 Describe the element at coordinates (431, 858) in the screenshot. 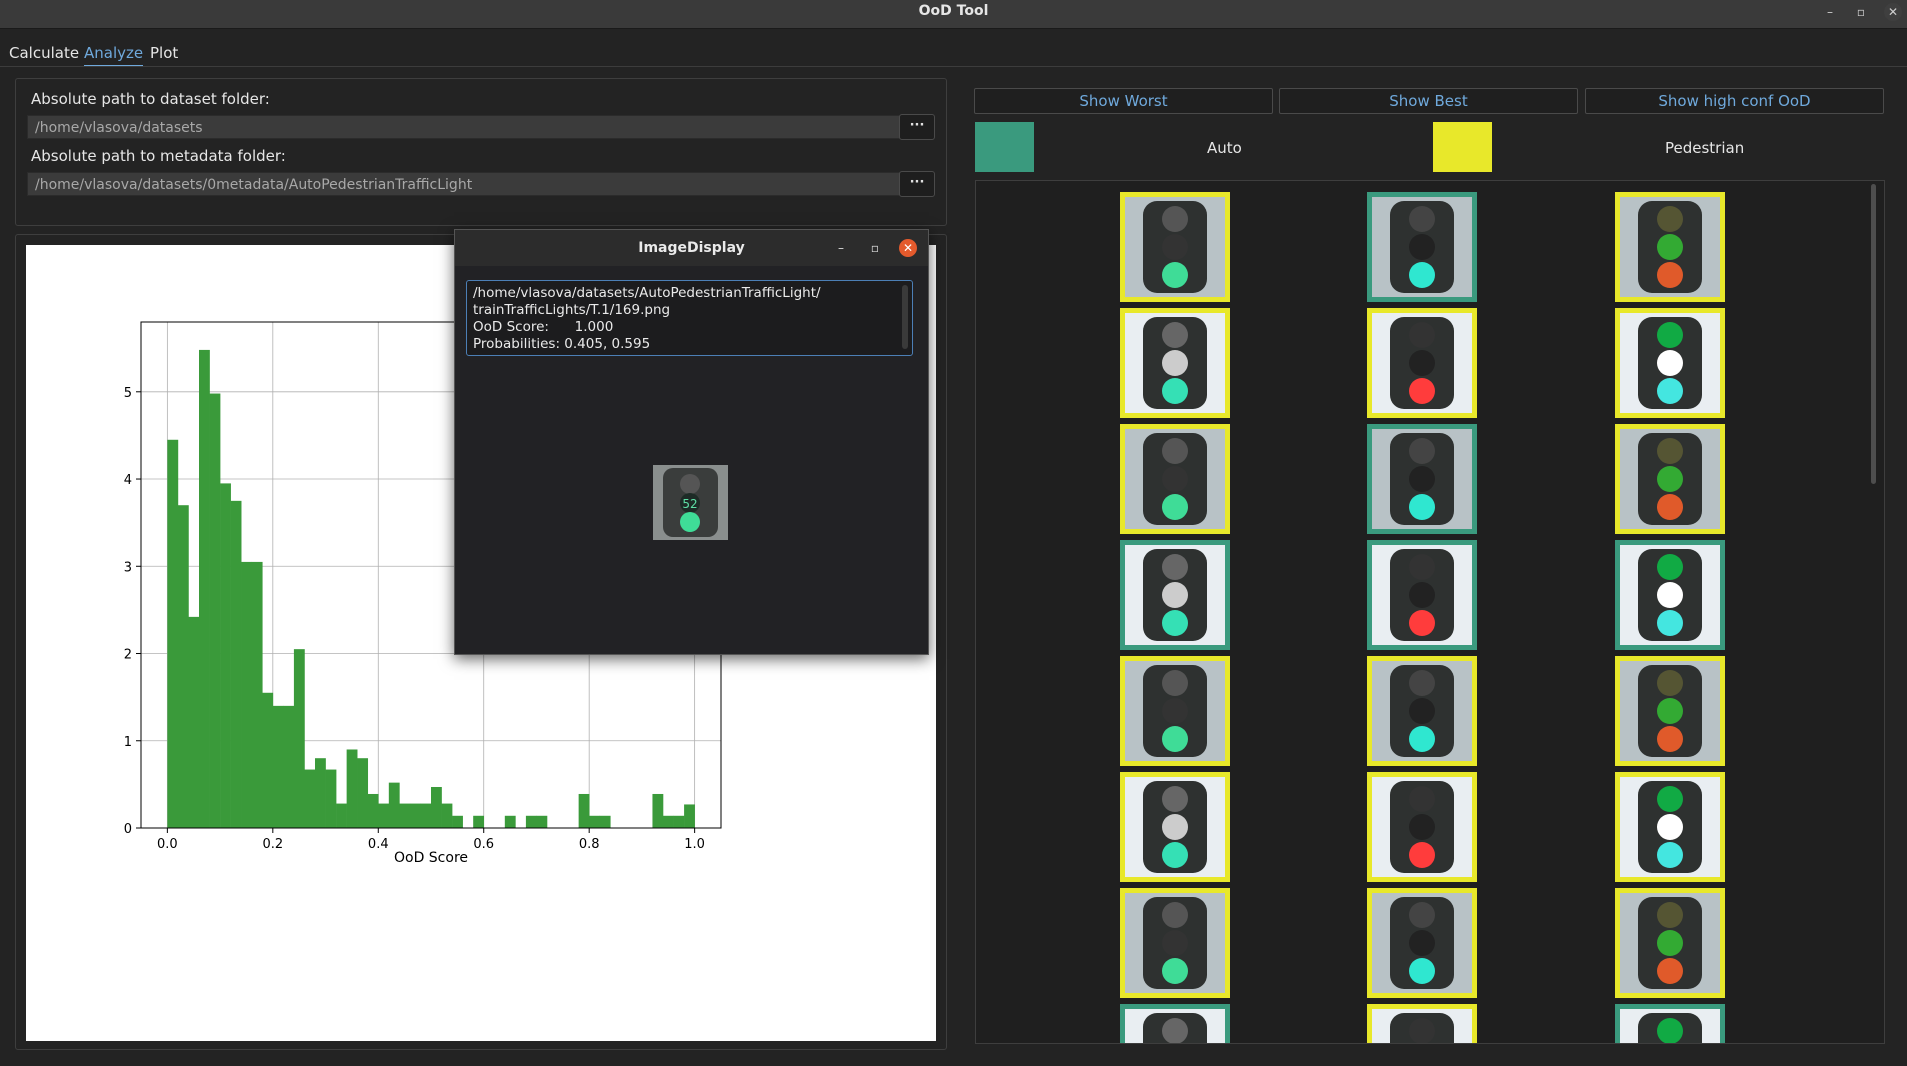

I see `x-axis-label: OoD Score` at that location.